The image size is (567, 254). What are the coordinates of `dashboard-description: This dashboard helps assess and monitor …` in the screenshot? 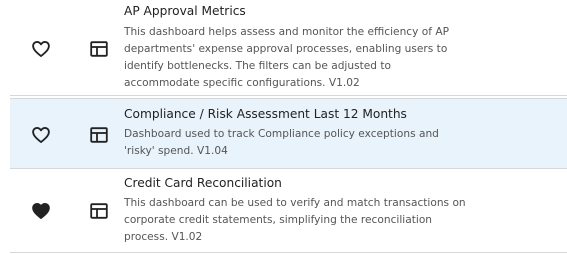 It's located at (286, 57).